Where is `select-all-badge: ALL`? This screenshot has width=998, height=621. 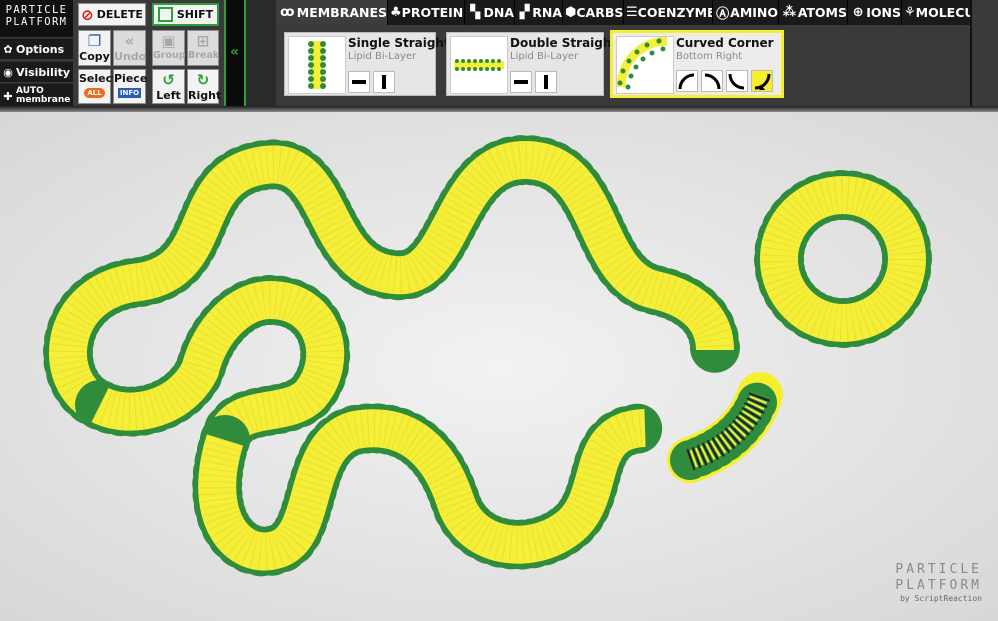 select-all-badge: ALL is located at coordinates (94, 93).